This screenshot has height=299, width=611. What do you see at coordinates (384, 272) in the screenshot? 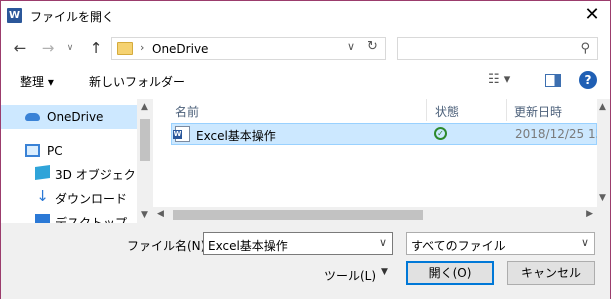
I see `tools-dropdown-icon: ▼` at bounding box center [384, 272].